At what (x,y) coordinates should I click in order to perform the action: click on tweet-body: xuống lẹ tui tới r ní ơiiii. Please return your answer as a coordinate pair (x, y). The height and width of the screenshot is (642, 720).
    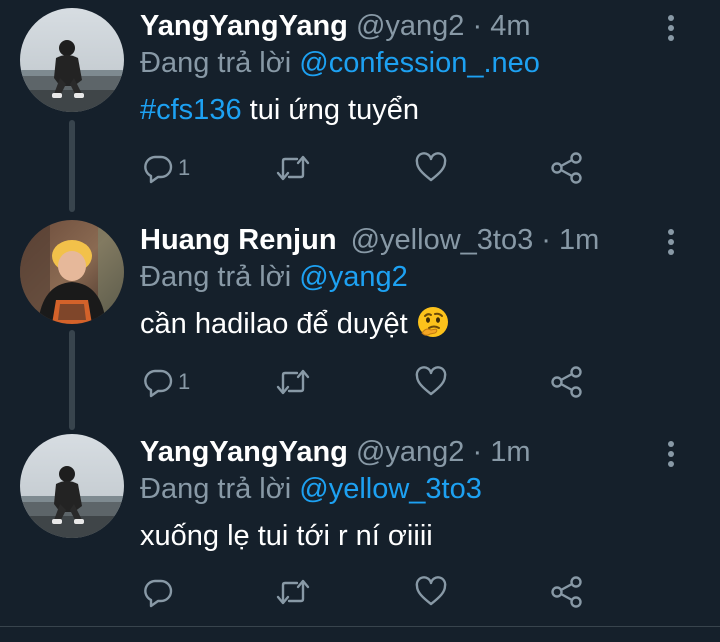
    Looking at the image, I should click on (286, 536).